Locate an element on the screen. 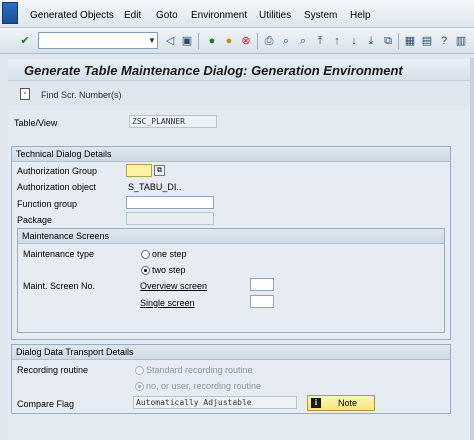 The width and height of the screenshot is (474, 440). sap-menu-icon is located at coordinates (10, 13).